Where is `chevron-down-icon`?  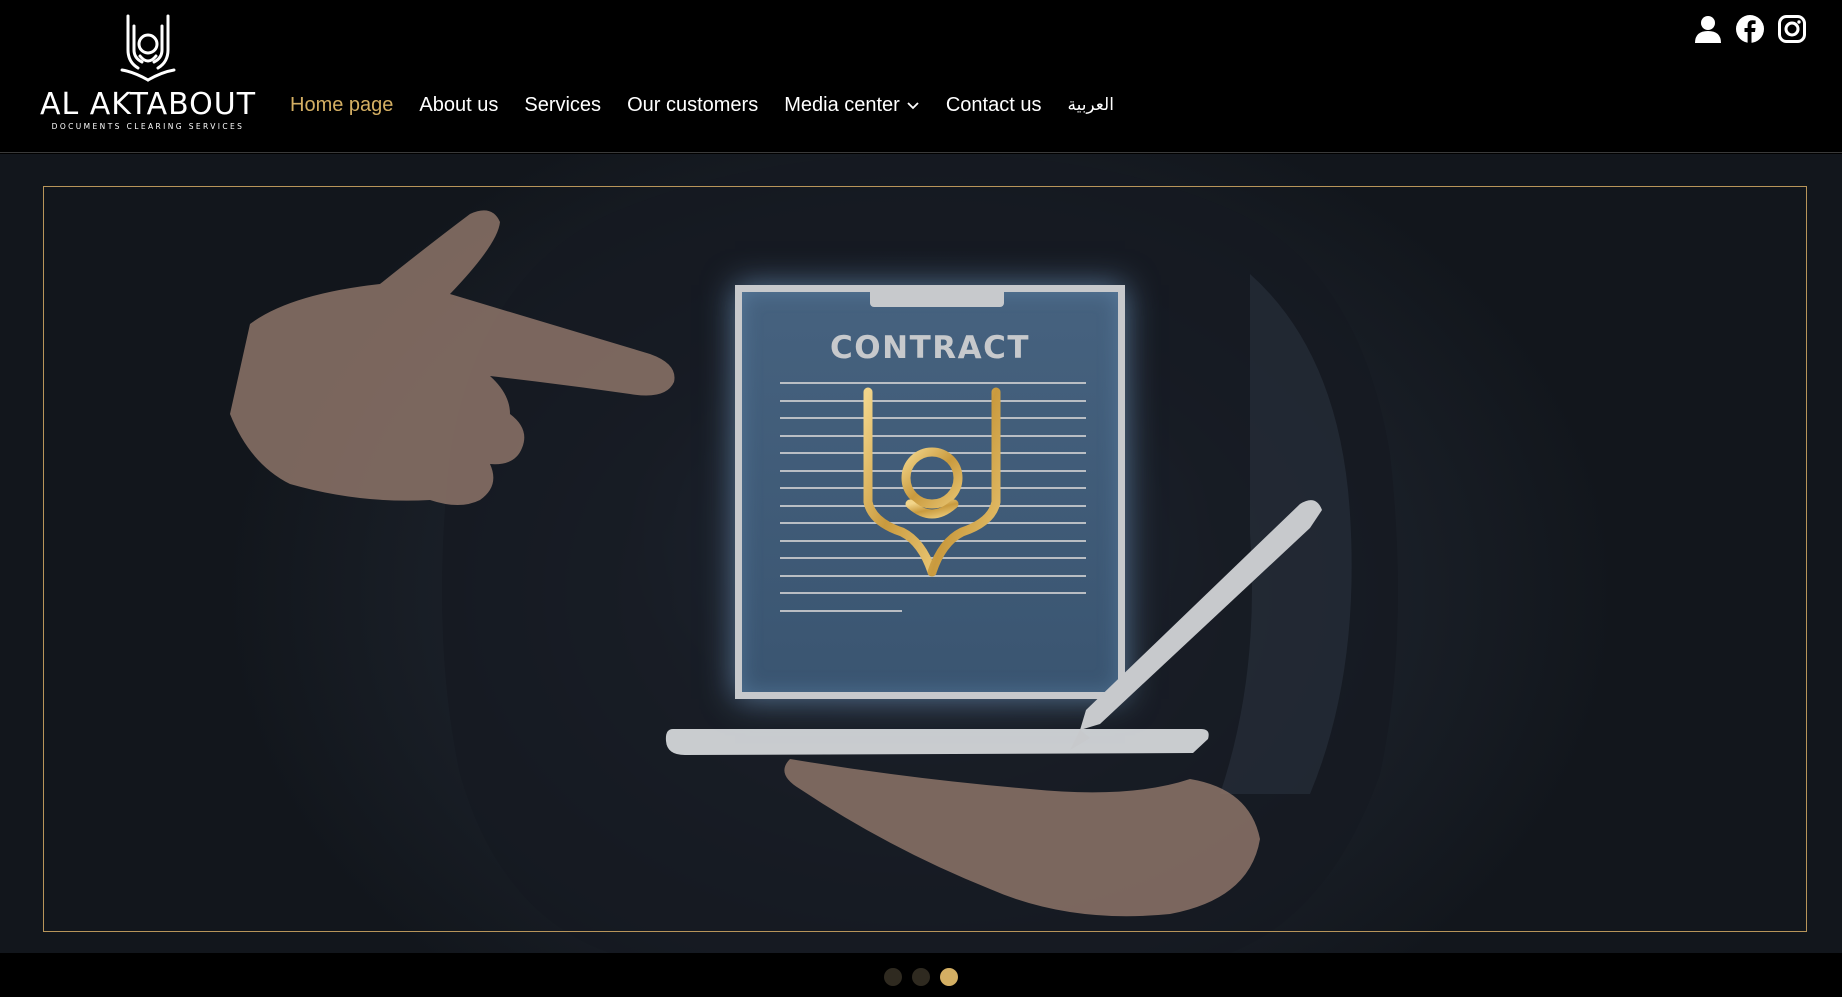 chevron-down-icon is located at coordinates (913, 106).